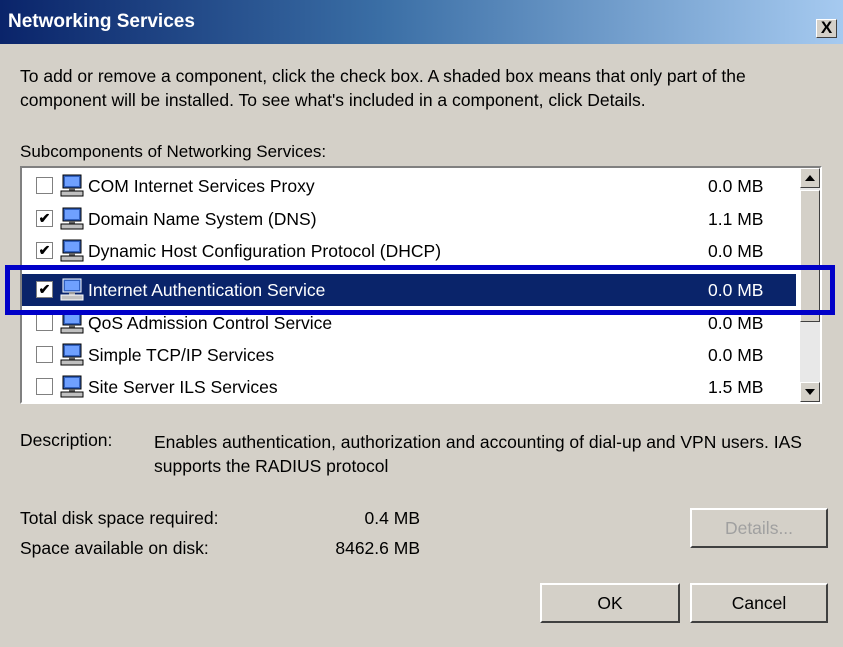 The width and height of the screenshot is (843, 647). What do you see at coordinates (201, 186) in the screenshot?
I see `item-label: COM Internet Services Proxy` at bounding box center [201, 186].